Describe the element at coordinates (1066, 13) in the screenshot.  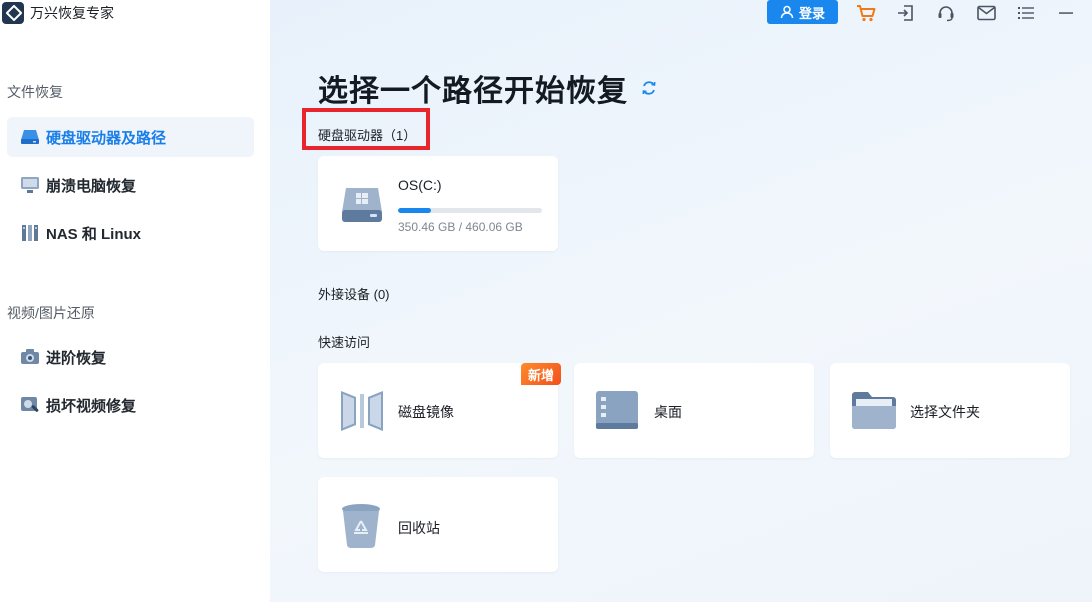
I see `minimize-icon` at that location.